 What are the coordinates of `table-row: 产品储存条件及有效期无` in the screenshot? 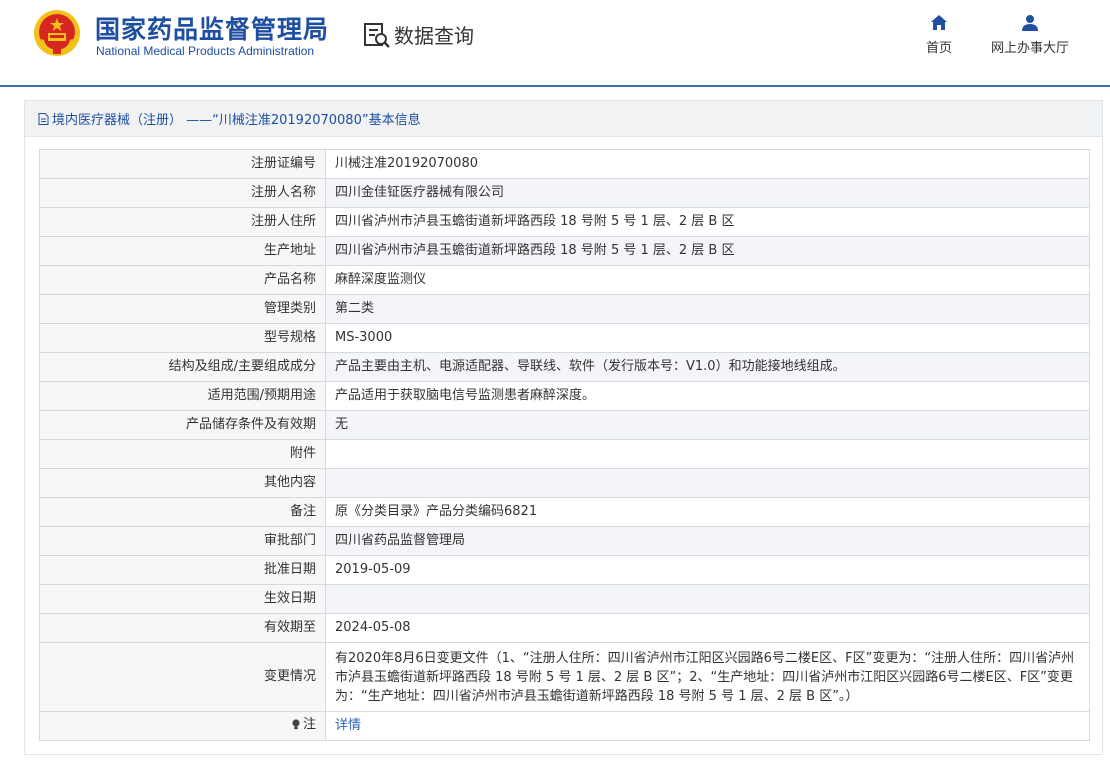 It's located at (564, 425).